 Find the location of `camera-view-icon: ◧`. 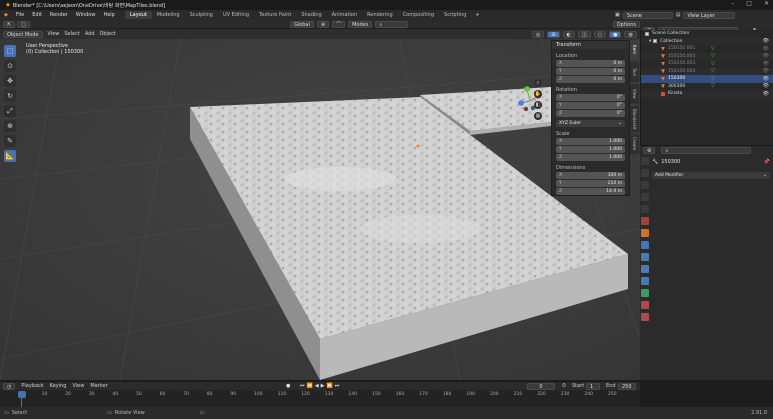

camera-view-icon: ◧ is located at coordinates (538, 105).